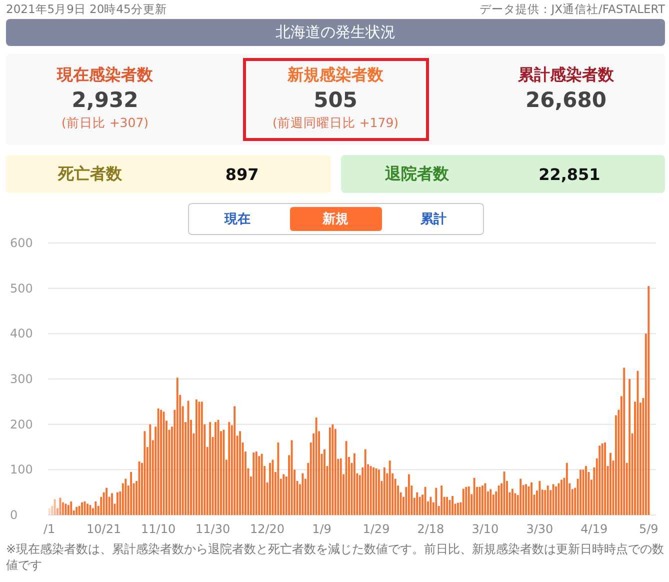  What do you see at coordinates (335, 557) in the screenshot?
I see `footnote: ※現在感染者数は、累計感染者数から退院者数と死亡者数を減じた数値です。前日比、新規感染者数は更新日時時点での数値です` at bounding box center [335, 557].